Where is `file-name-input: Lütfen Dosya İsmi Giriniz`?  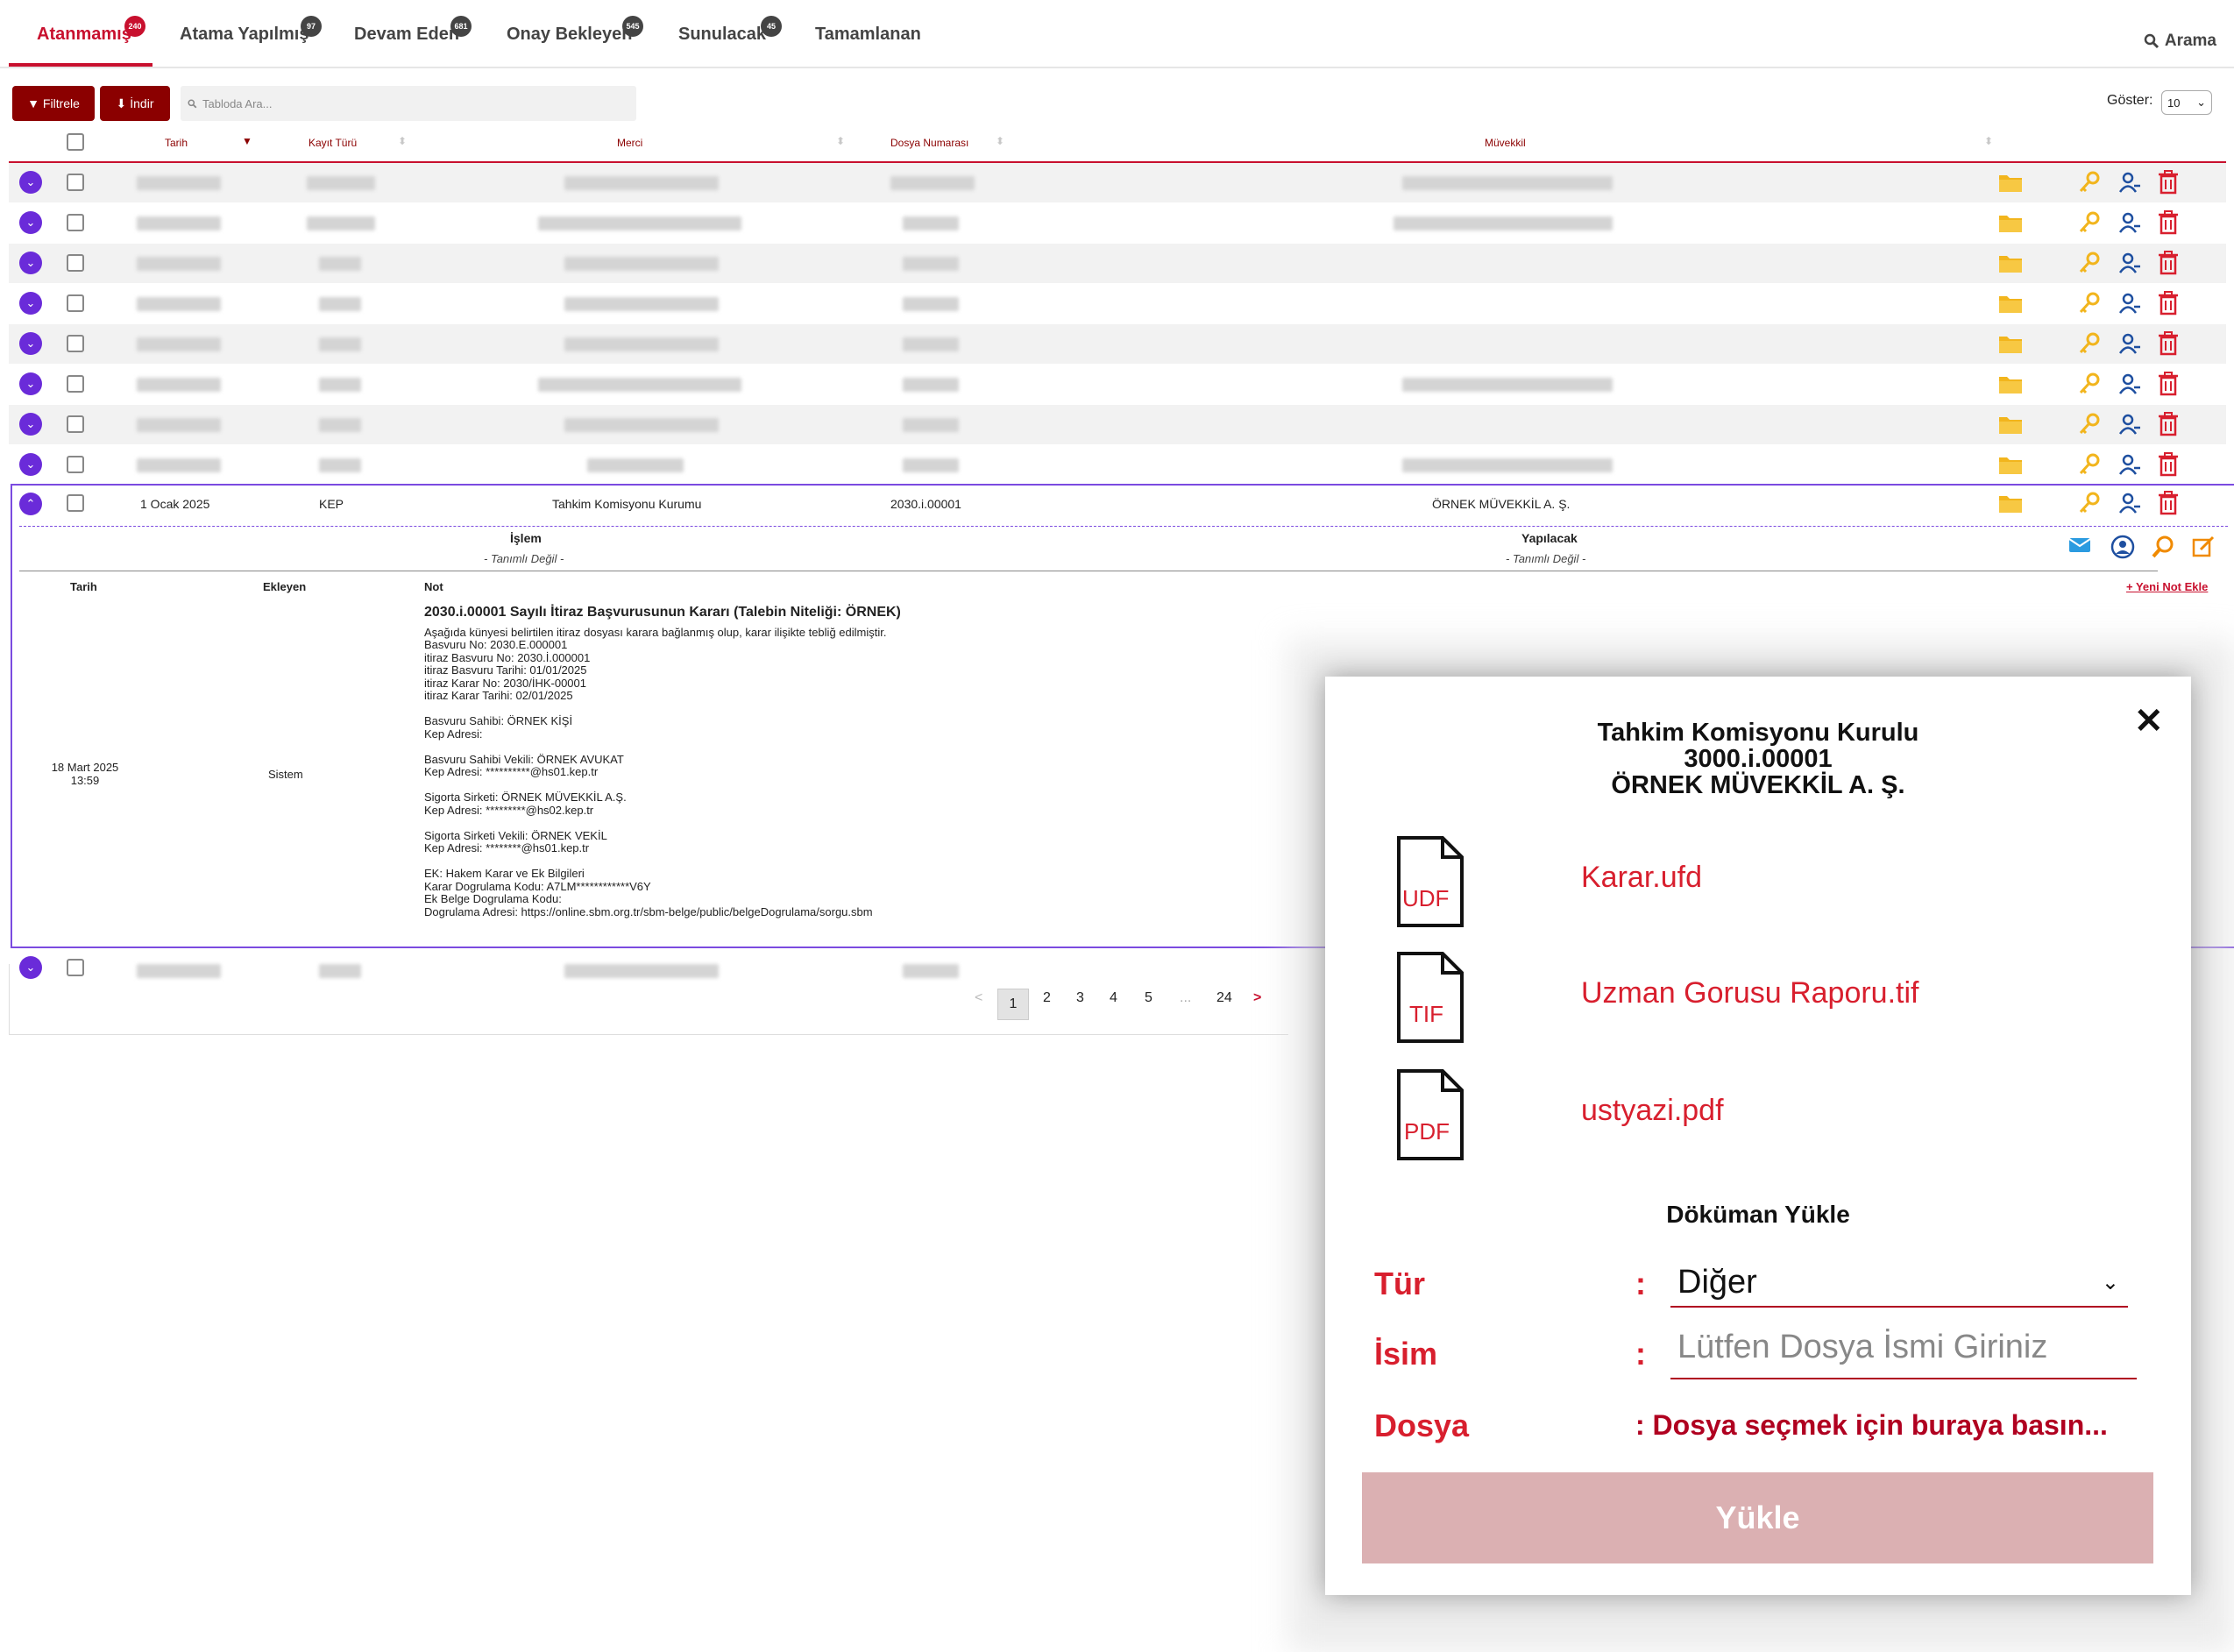 file-name-input: Lütfen Dosya İsmi Giriniz is located at coordinates (1903, 1354).